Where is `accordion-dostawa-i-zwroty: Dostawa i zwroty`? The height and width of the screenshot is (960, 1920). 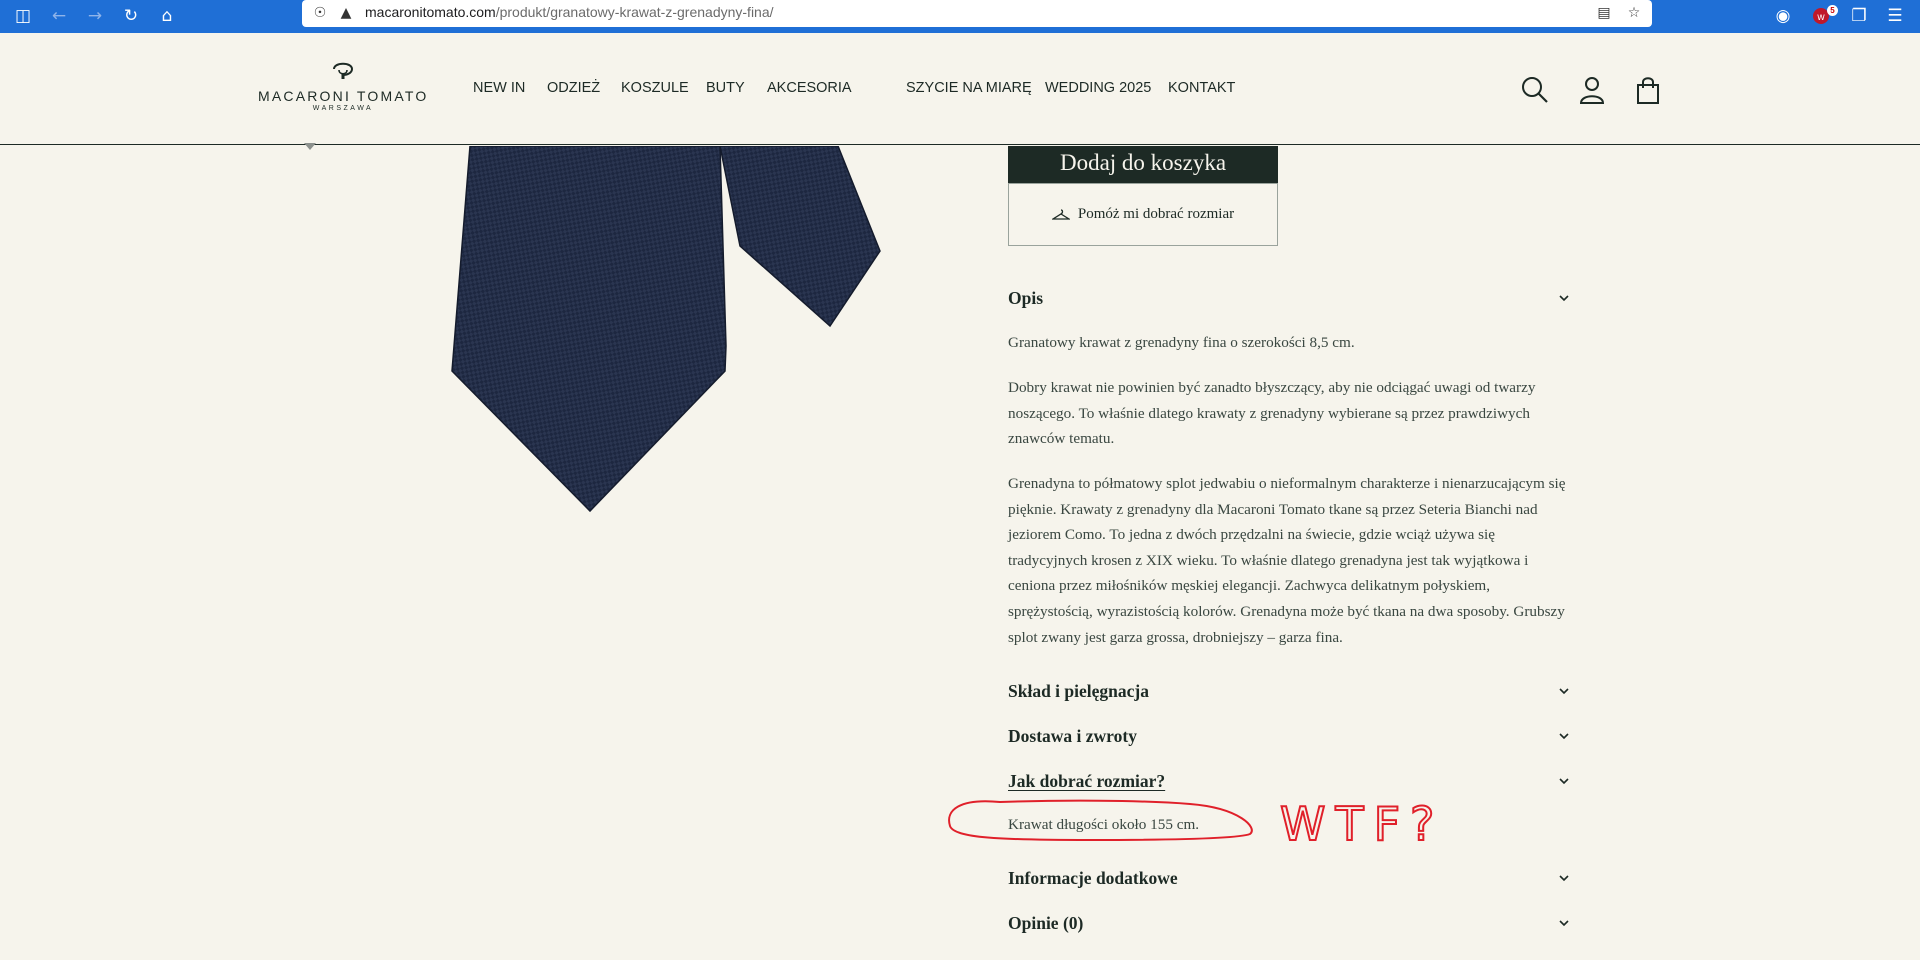
accordion-dostawa-i-zwroty: Dostawa i zwroty is located at coordinates (1289, 739).